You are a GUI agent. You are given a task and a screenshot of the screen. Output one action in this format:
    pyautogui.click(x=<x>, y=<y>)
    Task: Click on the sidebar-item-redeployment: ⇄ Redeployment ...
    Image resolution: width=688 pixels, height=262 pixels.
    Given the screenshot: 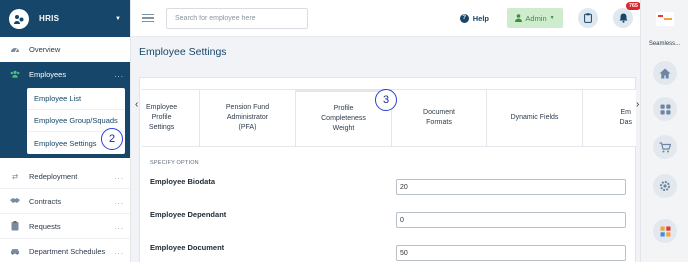 What is the action you would take?
    pyautogui.click(x=65, y=176)
    